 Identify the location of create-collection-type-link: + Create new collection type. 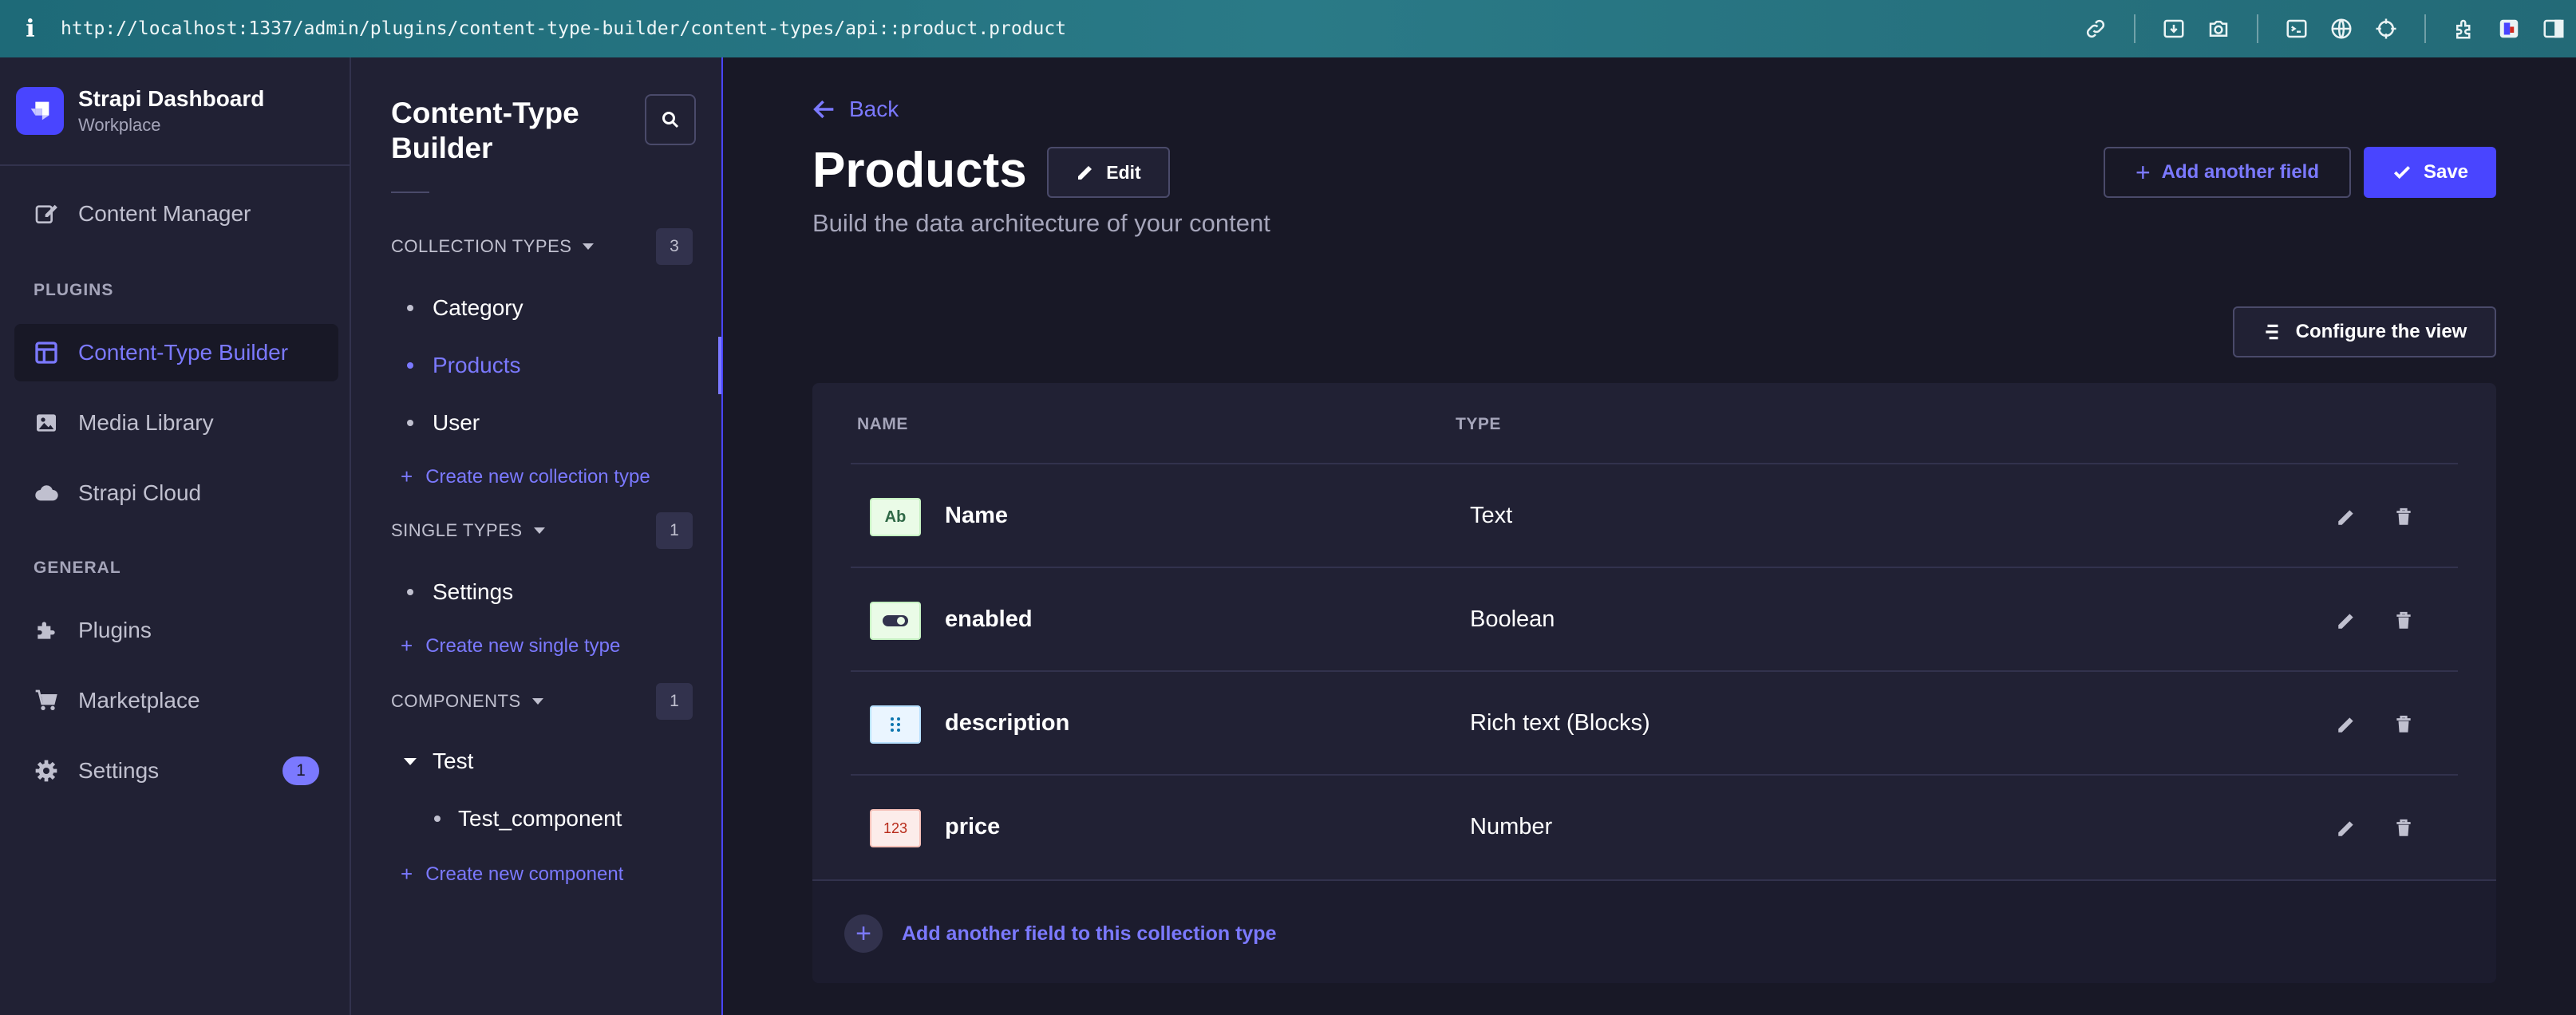
(525, 476).